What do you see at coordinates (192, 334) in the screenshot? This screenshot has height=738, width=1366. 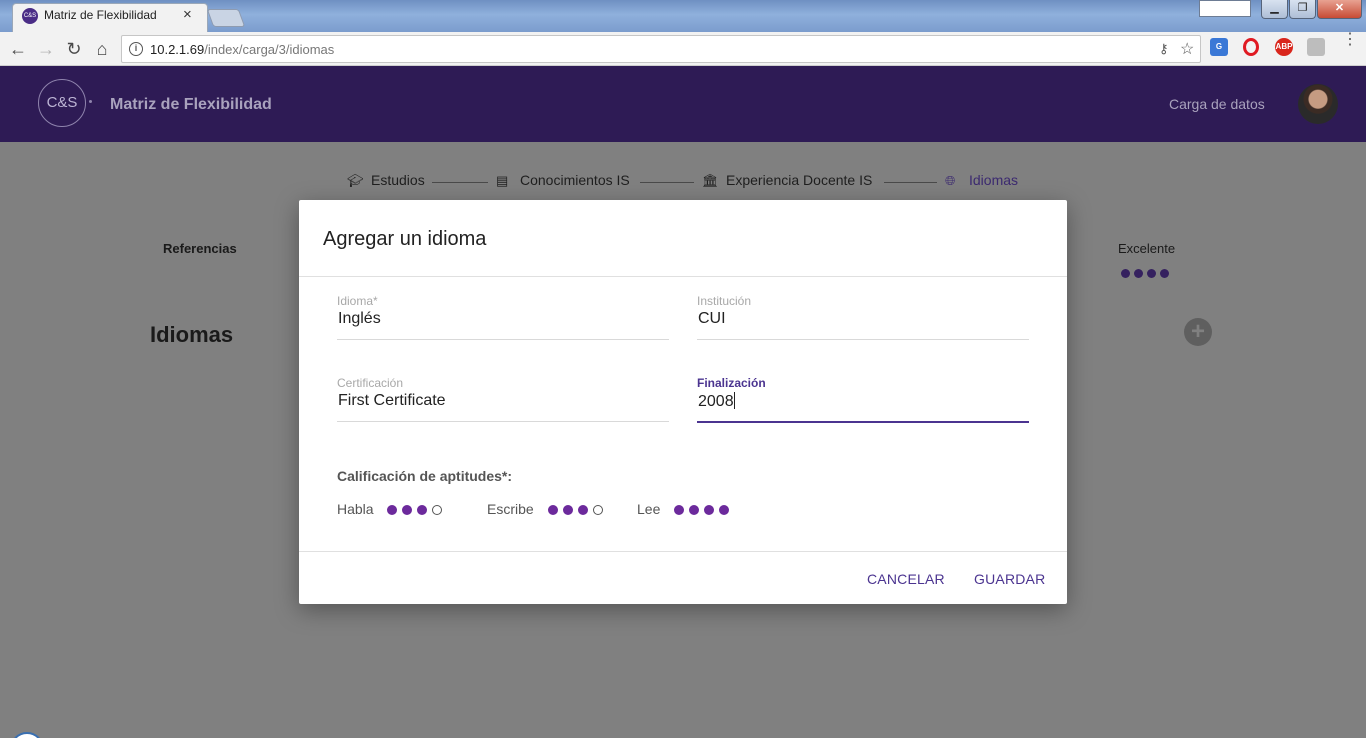 I see `section-title: Idiomas` at bounding box center [192, 334].